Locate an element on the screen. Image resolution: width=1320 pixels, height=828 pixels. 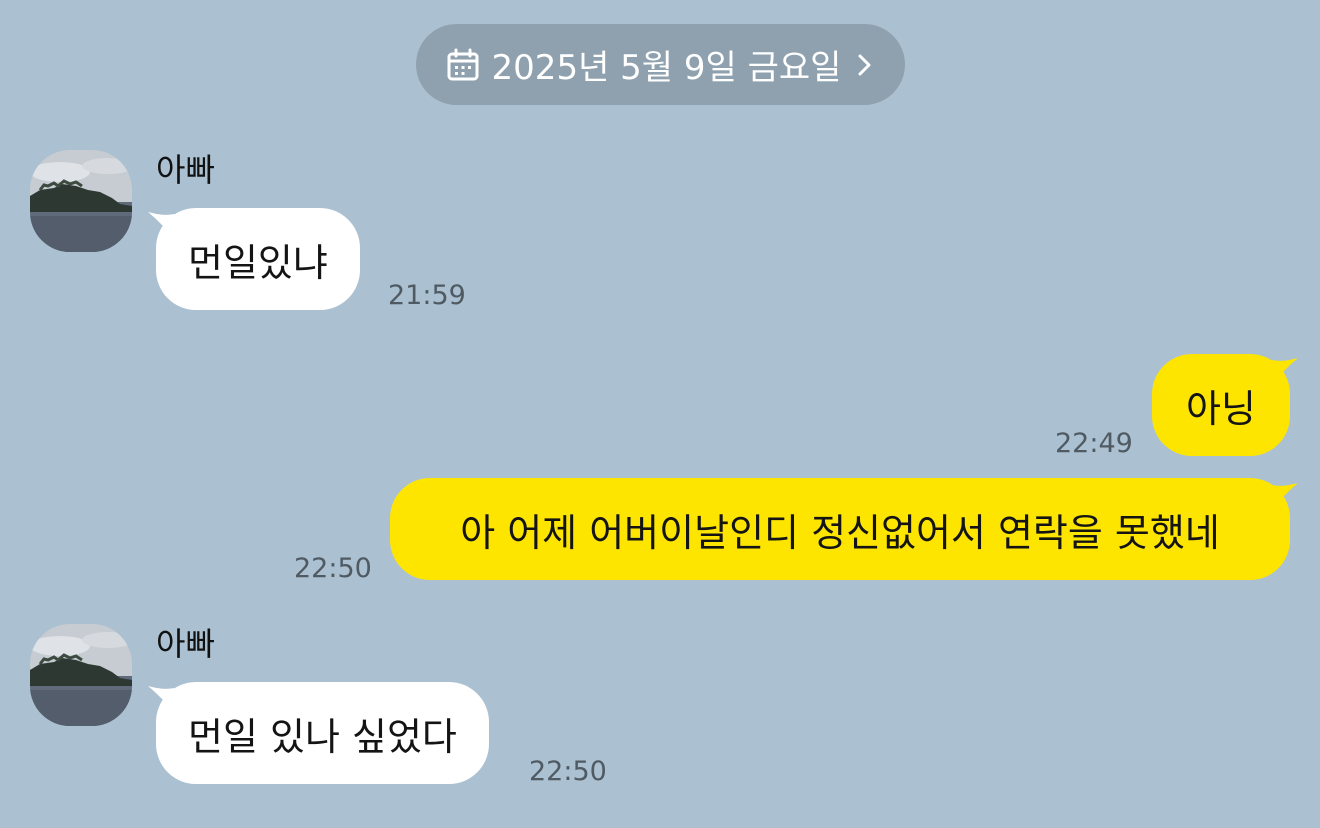
date-header-label: 2025년 5월 9일 금요일 is located at coordinates (666, 68).